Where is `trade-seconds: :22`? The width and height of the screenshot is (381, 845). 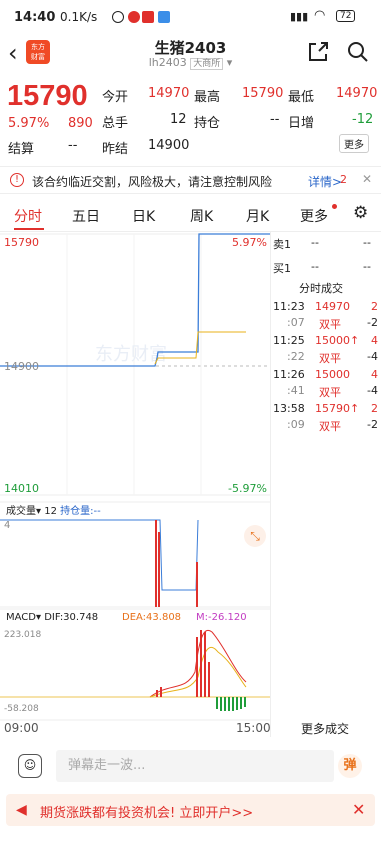 trade-seconds: :22 is located at coordinates (296, 356).